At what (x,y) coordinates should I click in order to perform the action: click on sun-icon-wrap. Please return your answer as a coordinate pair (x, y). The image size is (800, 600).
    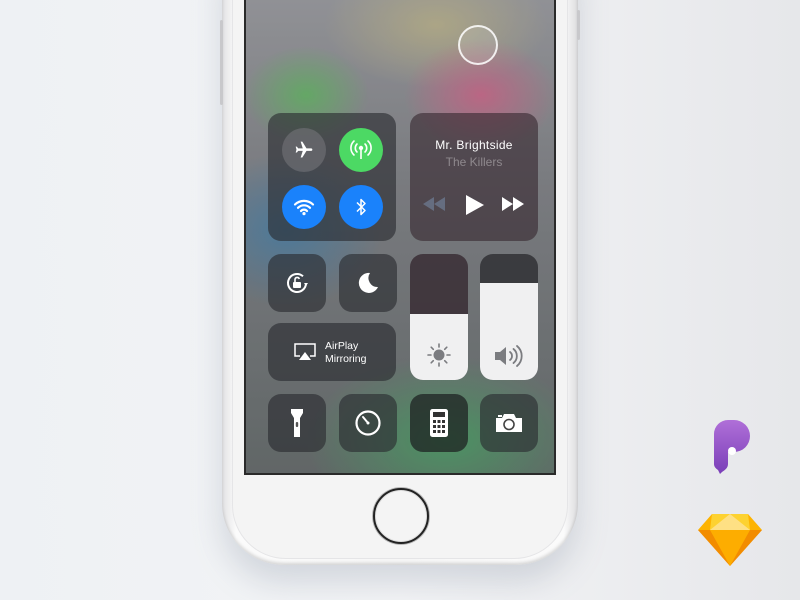
    Looking at the image, I should click on (439, 355).